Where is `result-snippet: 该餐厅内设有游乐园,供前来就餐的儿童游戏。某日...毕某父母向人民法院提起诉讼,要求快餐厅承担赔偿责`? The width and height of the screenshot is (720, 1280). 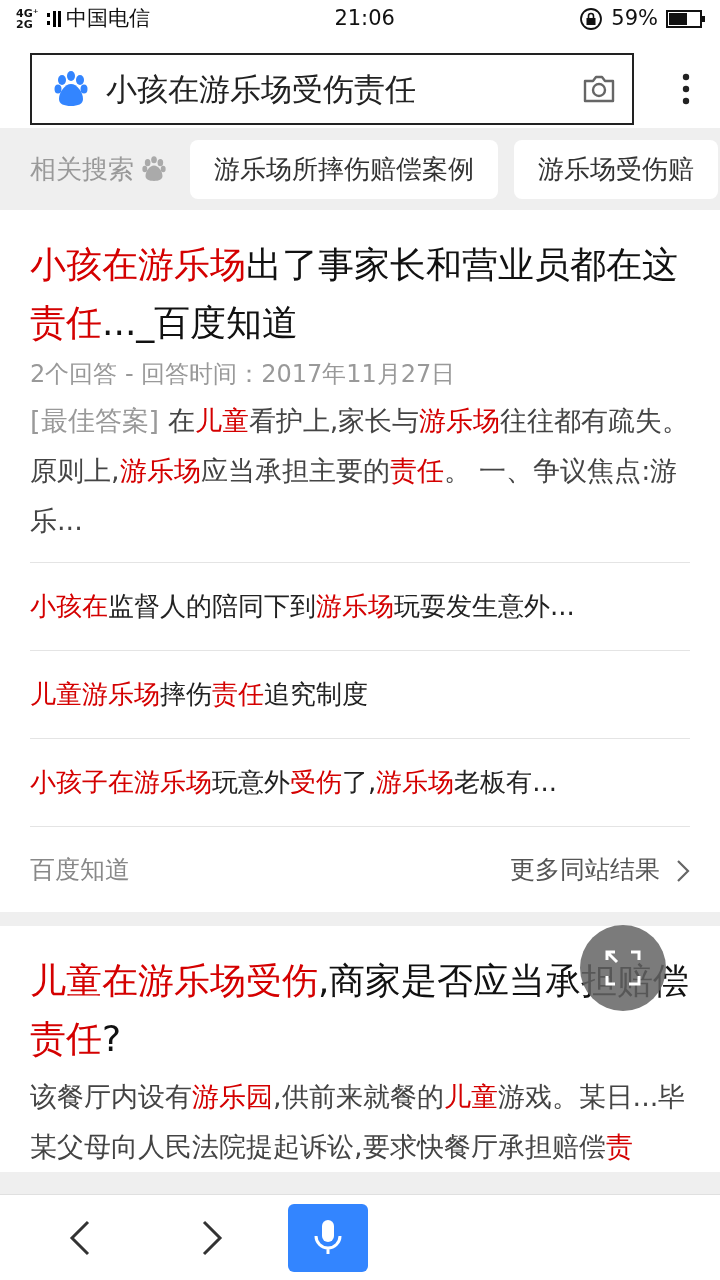
result-snippet: 该餐厅内设有游乐园,供前来就餐的儿童游戏。某日...毕某父母向人民法院提起诉讼,要求快餐厅承担赔偿责 is located at coordinates (358, 1122).